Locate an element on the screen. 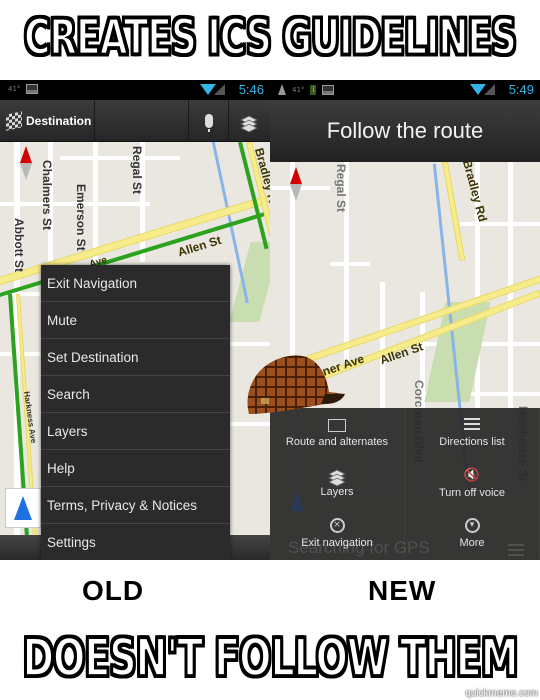  top-caption: CREATES ICS GUIDELINES is located at coordinates (270, 38).